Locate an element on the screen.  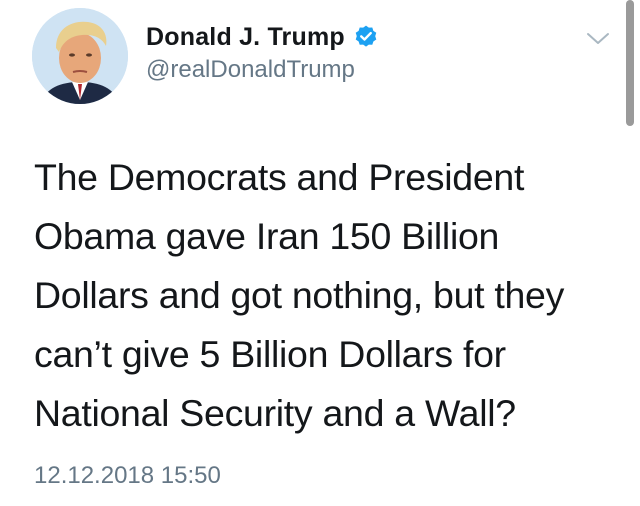
tweet-timestamp: 12.12.2018 15:50 is located at coordinates (127, 476).